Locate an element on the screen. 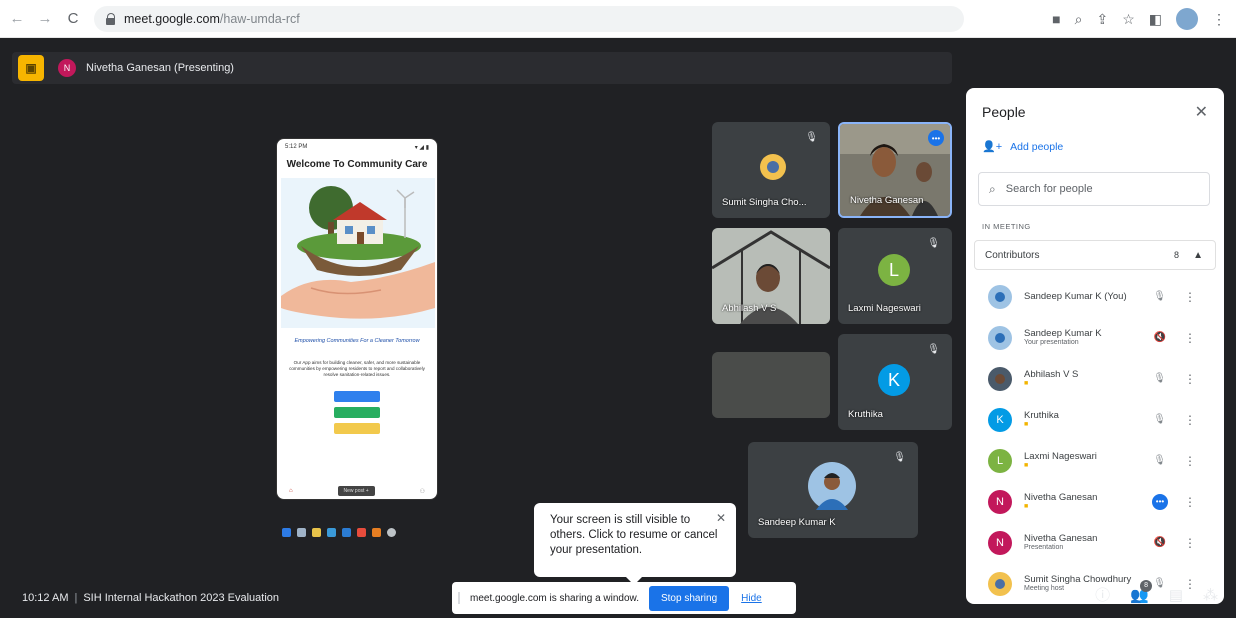 Image resolution: width=1236 pixels, height=618 pixels. url-path: /haw-umda-rcf is located at coordinates (259, 18).